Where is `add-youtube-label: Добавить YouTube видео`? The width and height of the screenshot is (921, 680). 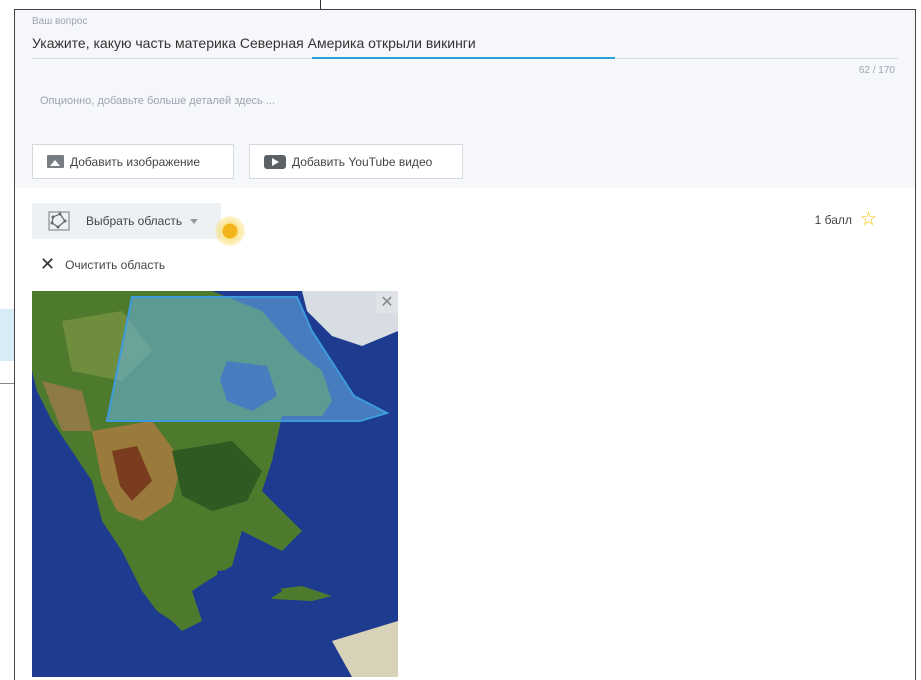 add-youtube-label: Добавить YouTube видео is located at coordinates (362, 161).